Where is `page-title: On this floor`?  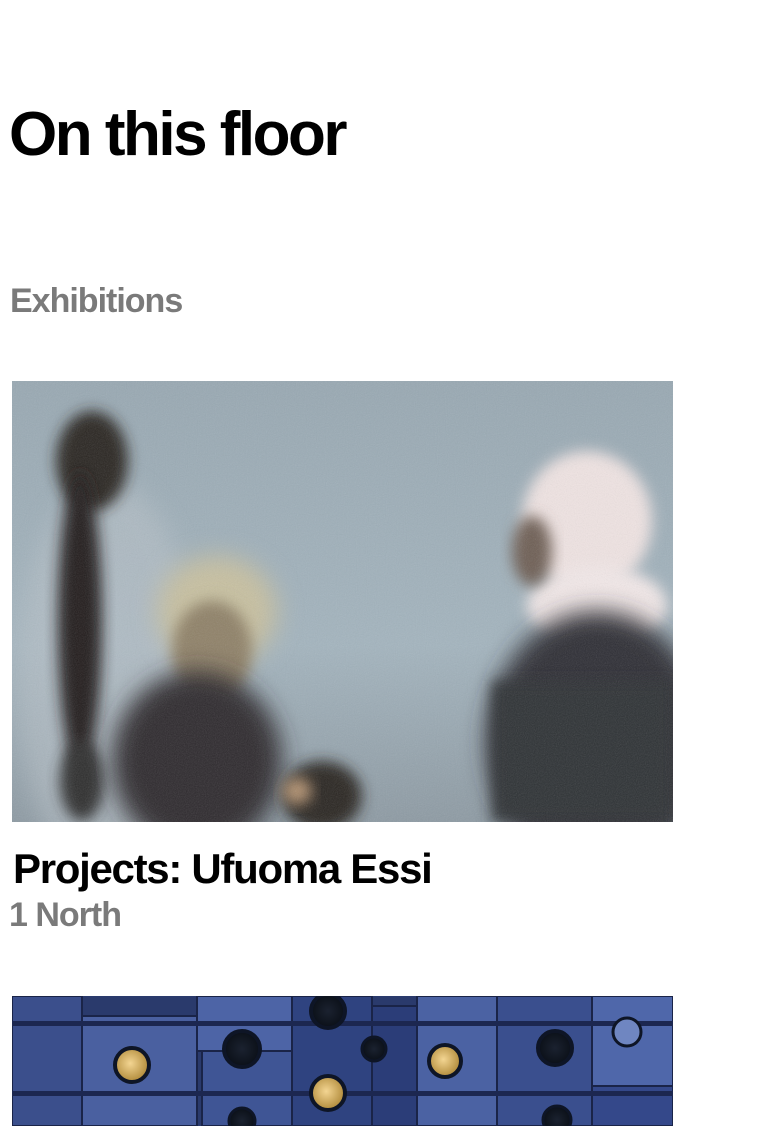 page-title: On this floor is located at coordinates (178, 134).